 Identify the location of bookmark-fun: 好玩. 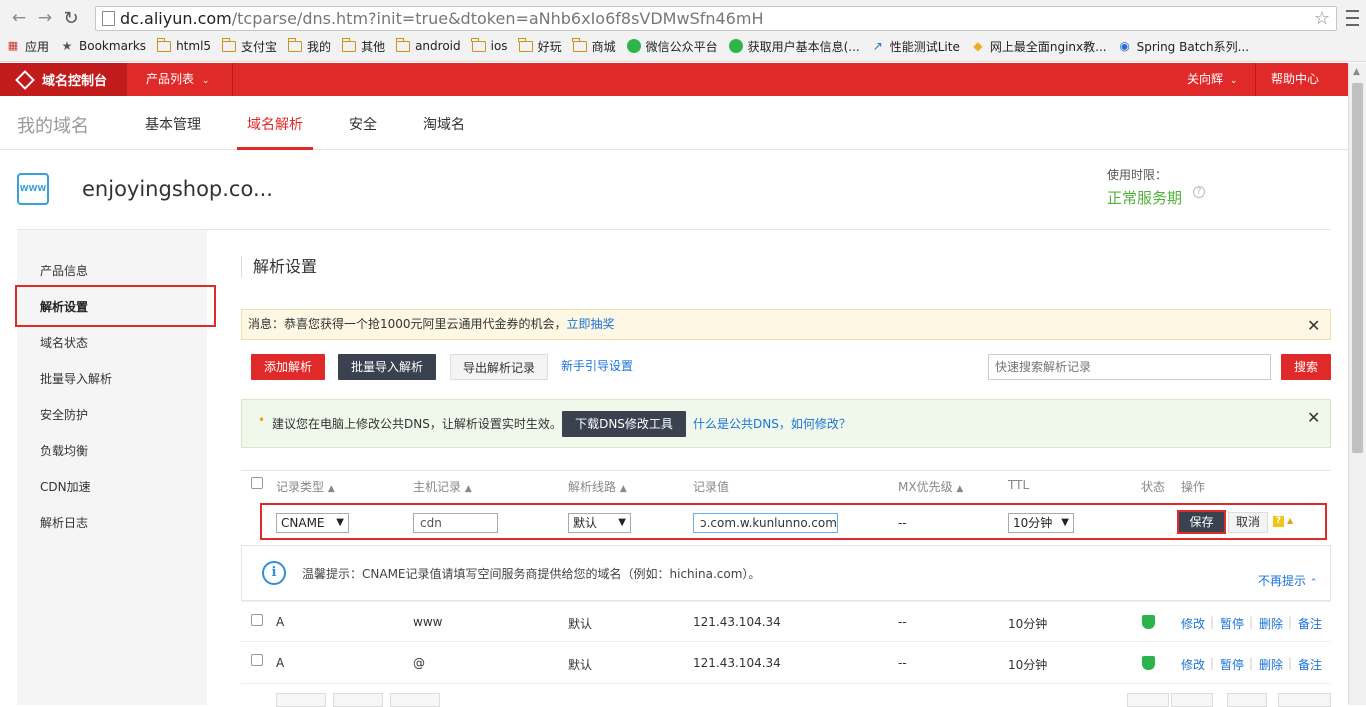
(540, 46).